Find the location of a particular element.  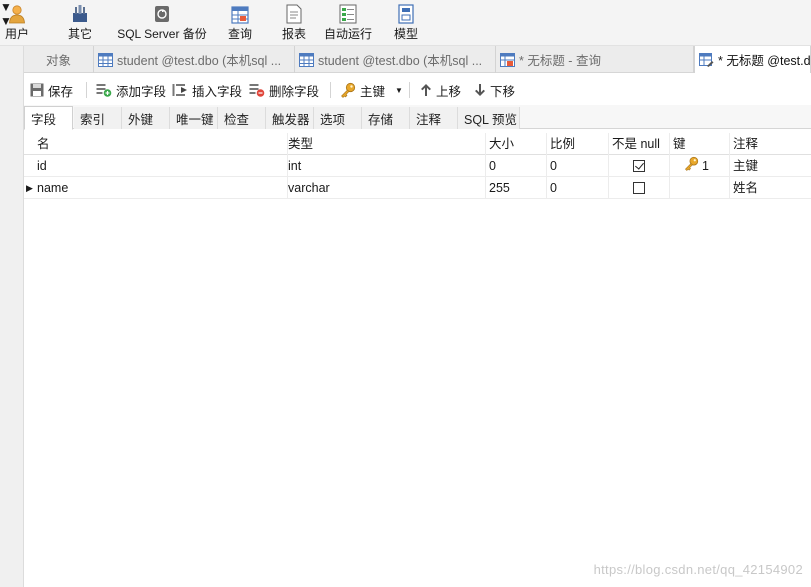

automation-button: 自动运行 is located at coordinates (348, 23).